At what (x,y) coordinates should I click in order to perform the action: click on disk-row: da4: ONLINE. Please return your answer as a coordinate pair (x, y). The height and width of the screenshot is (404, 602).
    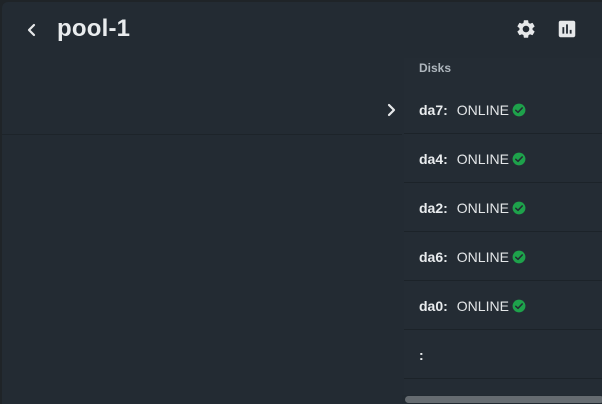
    Looking at the image, I should click on (503, 159).